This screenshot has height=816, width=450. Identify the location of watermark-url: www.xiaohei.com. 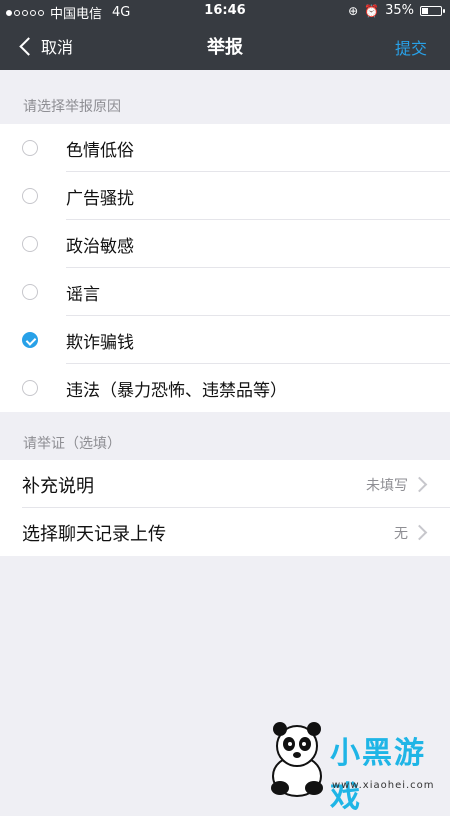
(383, 785).